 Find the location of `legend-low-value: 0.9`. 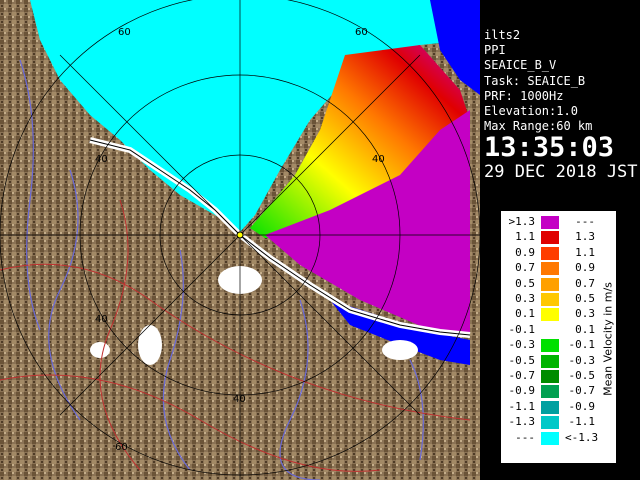

legend-low-value: 0.9 is located at coordinates (525, 252).